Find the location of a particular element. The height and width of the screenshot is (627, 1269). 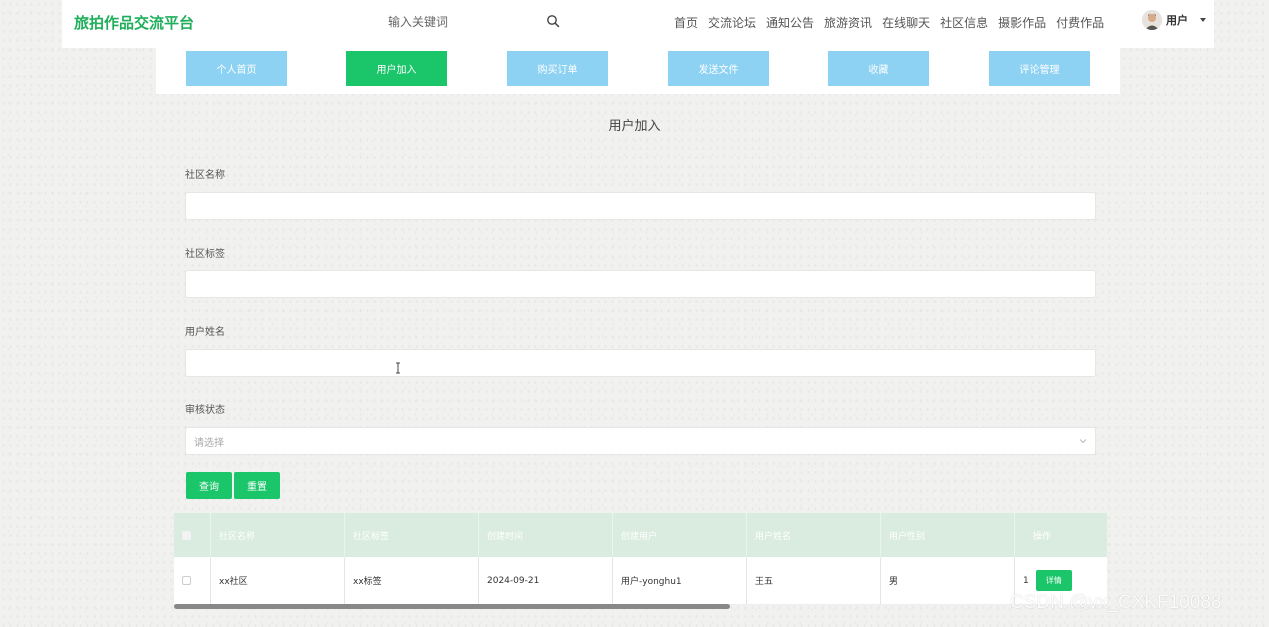

tab-send-files: 发送文件 is located at coordinates (718, 68).